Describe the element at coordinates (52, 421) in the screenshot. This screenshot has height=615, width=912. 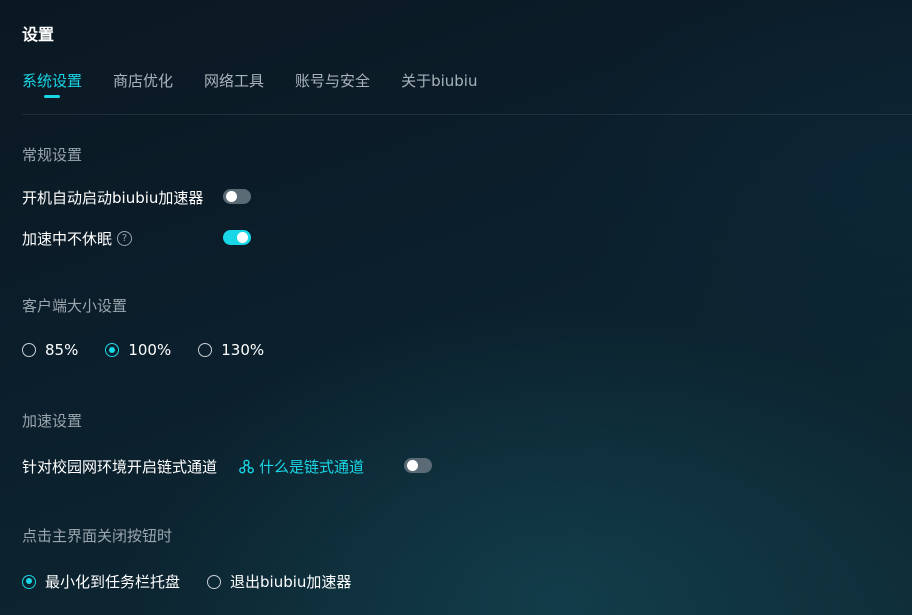
I see `section-title-accel: 加速设置` at that location.